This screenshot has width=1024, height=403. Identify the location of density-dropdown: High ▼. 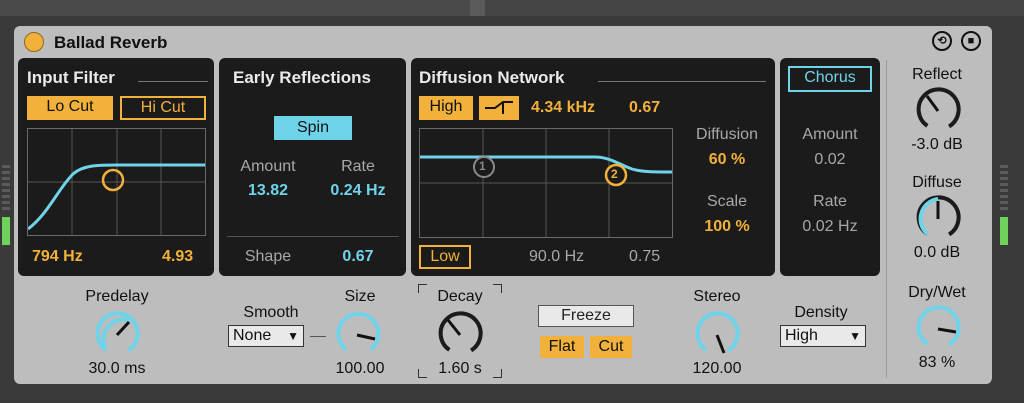
(823, 336).